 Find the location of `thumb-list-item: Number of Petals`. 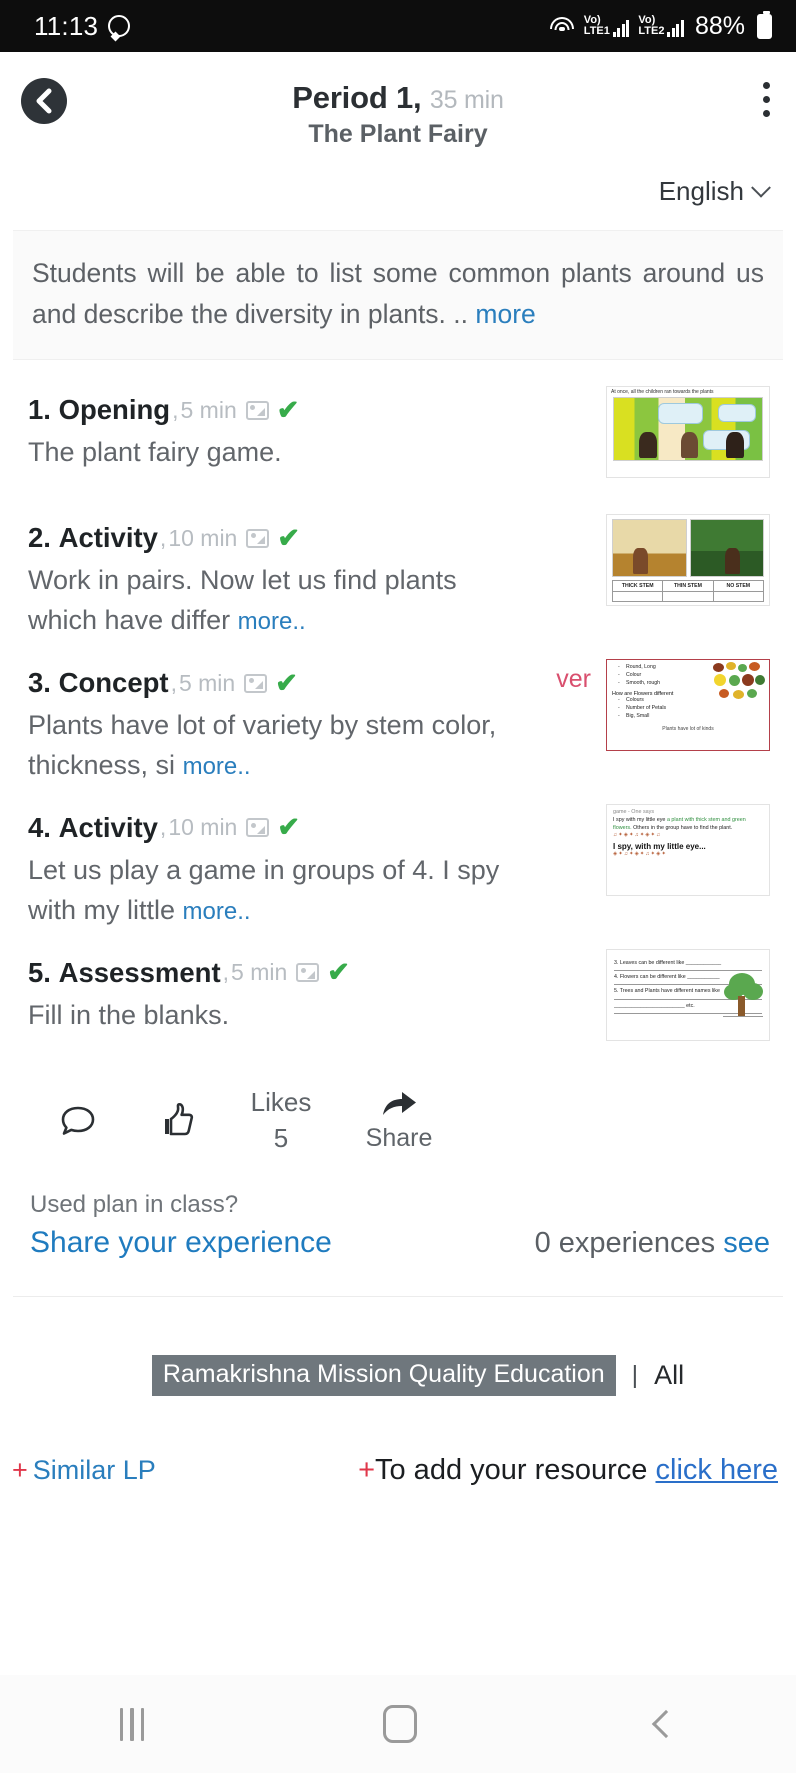

thumb-list-item: Number of Petals is located at coordinates (688, 709).